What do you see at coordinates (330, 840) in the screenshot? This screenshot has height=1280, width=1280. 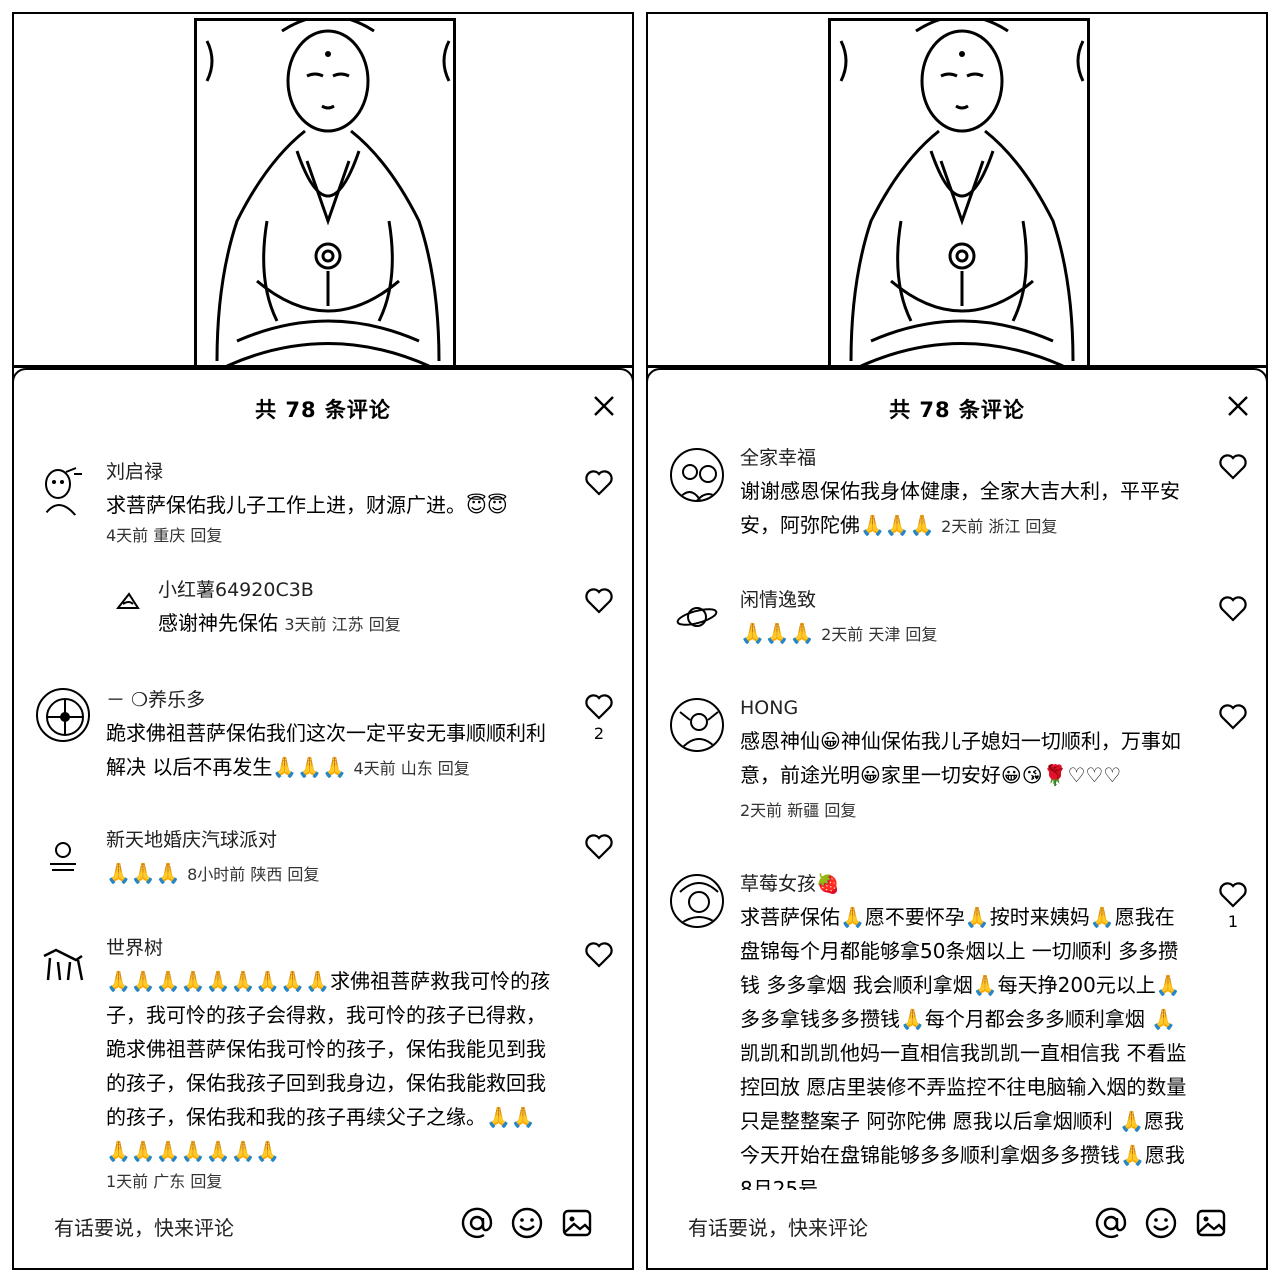 I see `comment-username: 新天地婚庆汽球派对` at bounding box center [330, 840].